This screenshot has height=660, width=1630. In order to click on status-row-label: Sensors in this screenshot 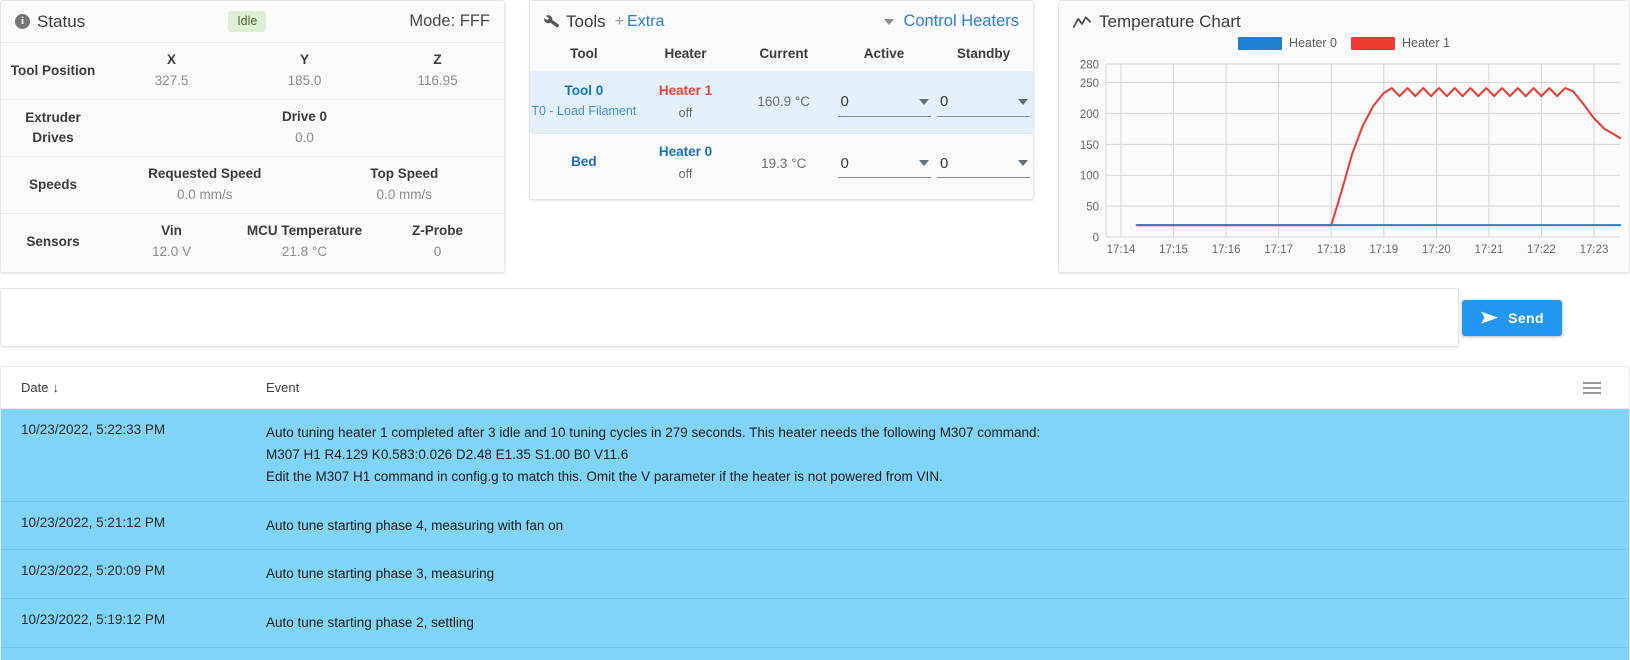, I will do `click(53, 241)`.